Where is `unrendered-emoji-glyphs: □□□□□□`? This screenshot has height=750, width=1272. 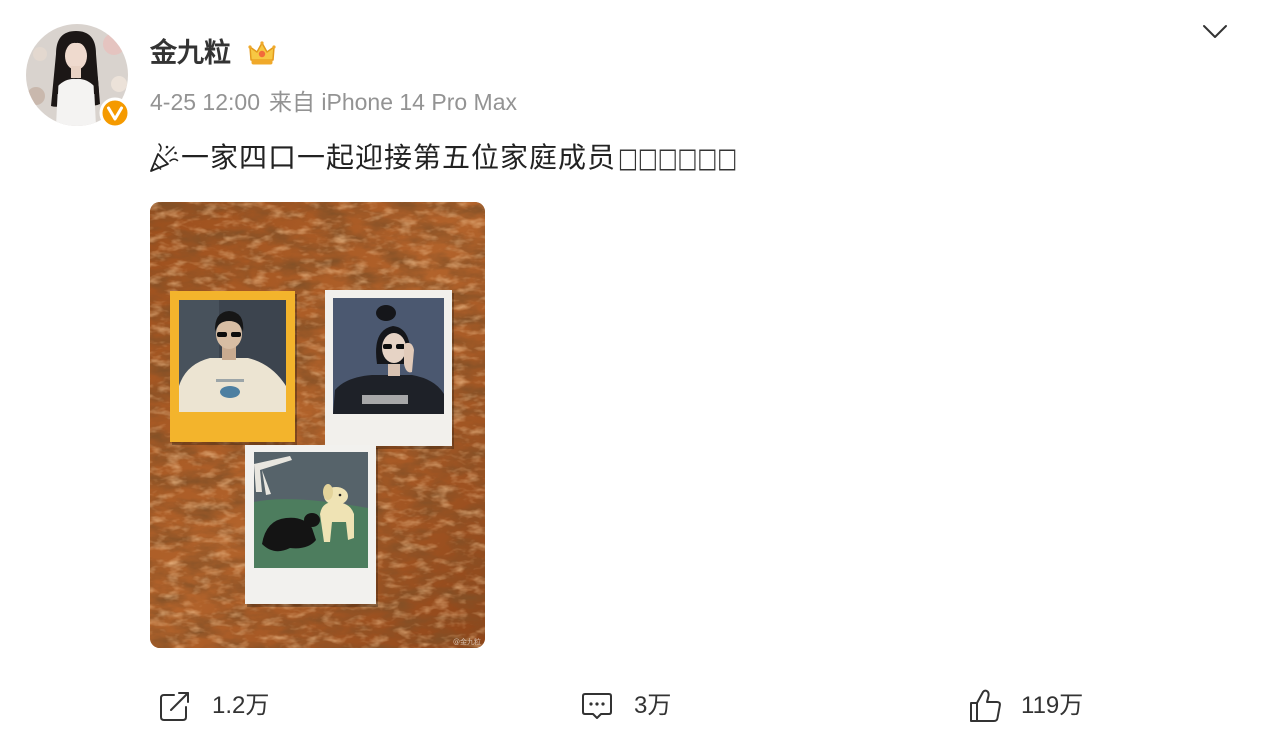 unrendered-emoji-glyphs: □□□□□□ is located at coordinates (678, 158).